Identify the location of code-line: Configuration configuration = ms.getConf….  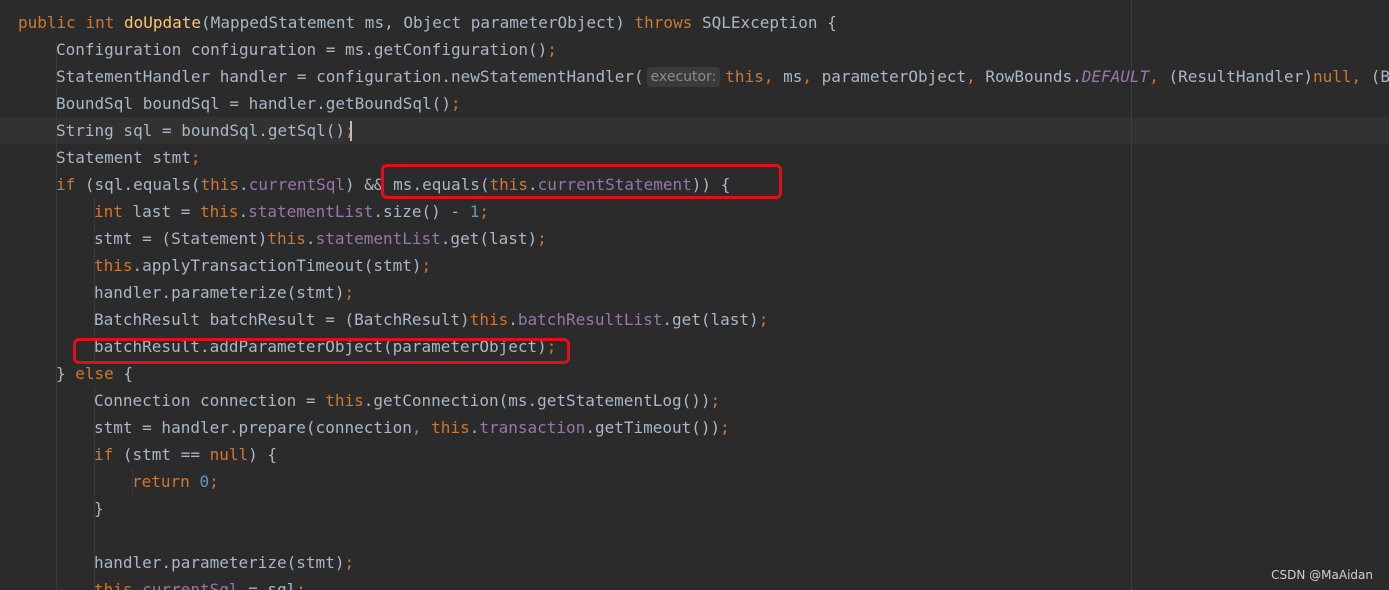
(306, 49).